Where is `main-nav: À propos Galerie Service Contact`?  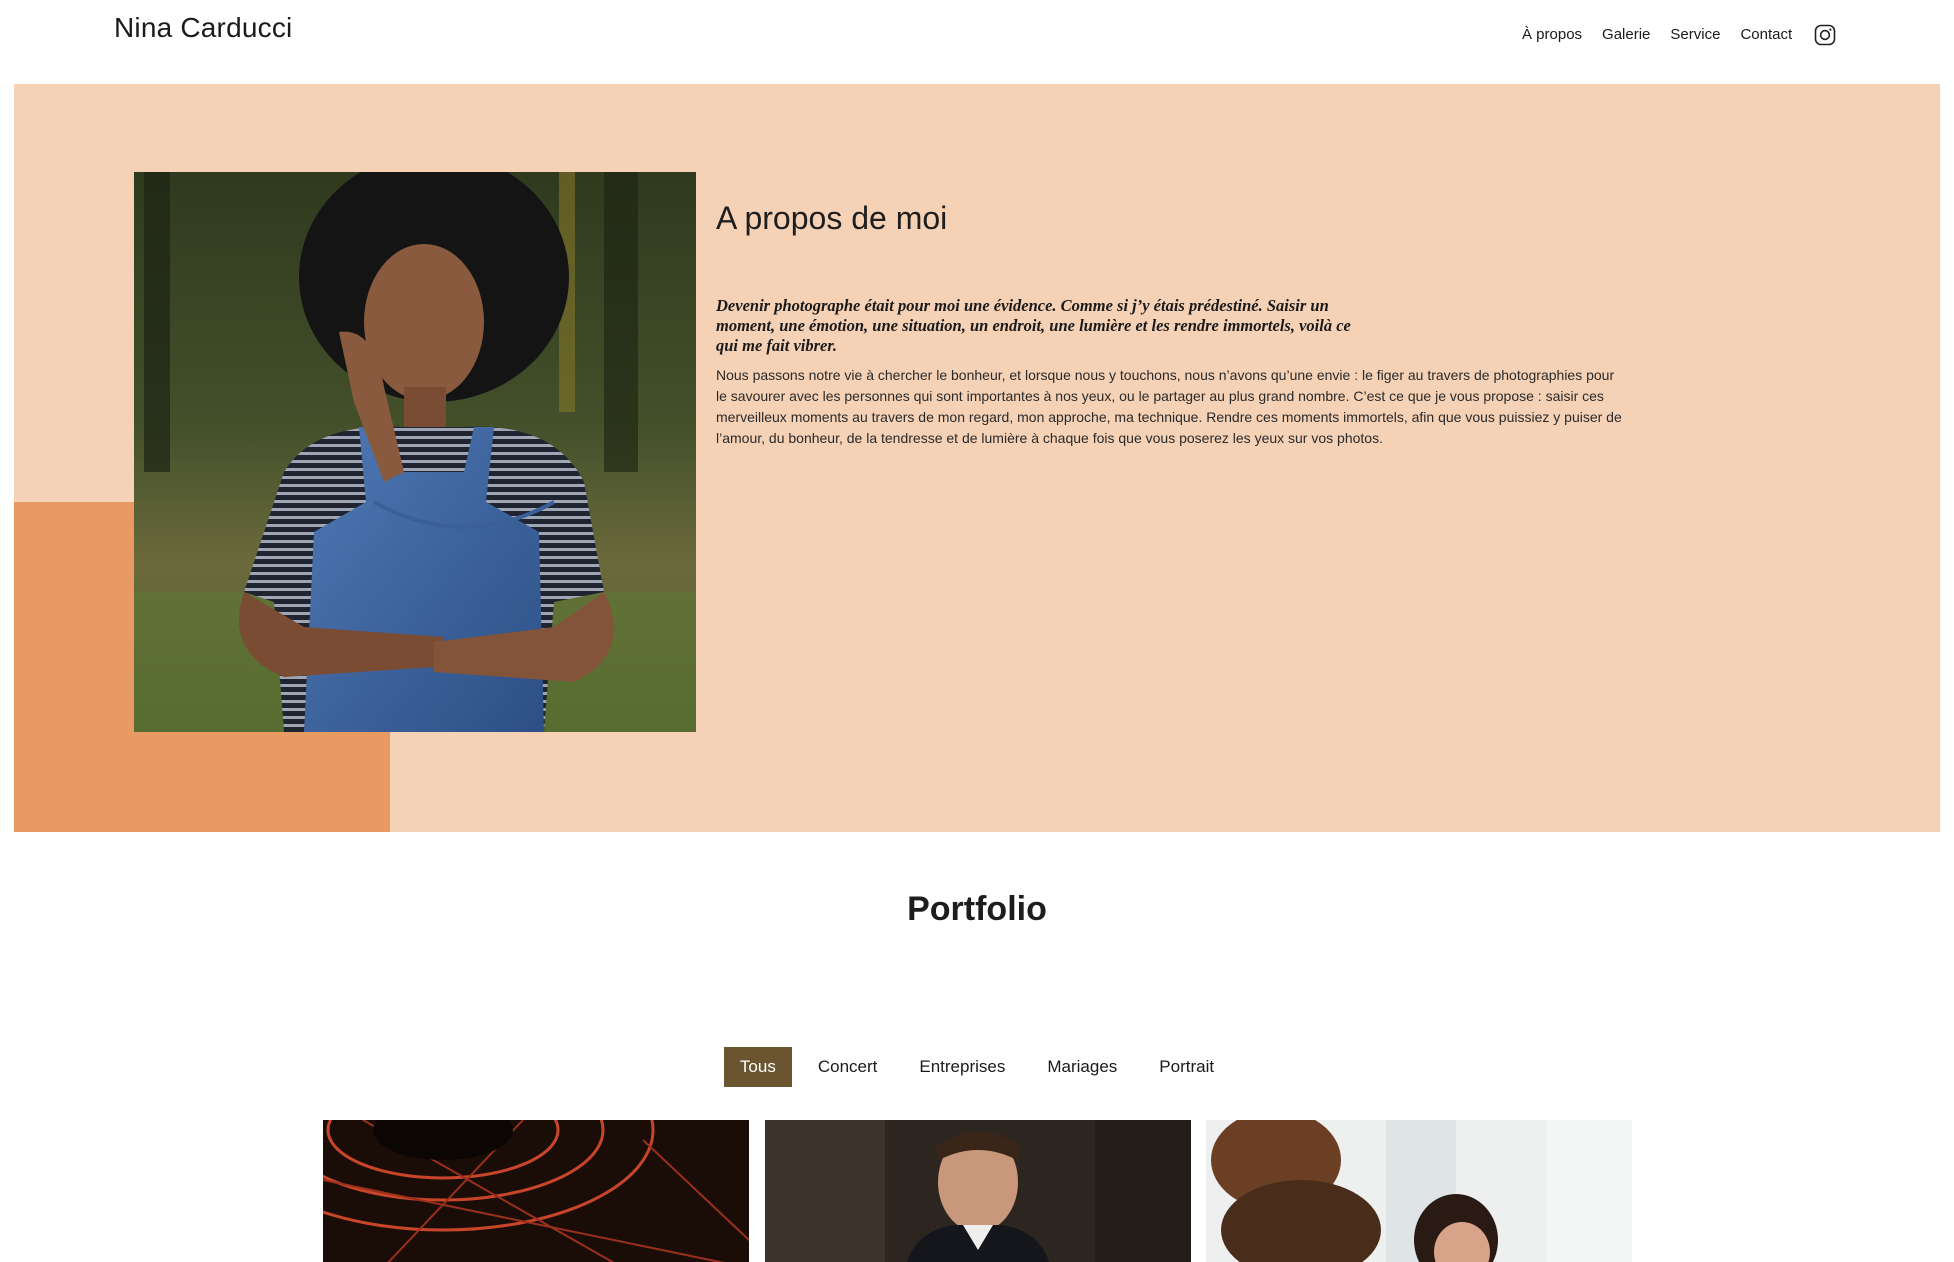 main-nav: À propos Galerie Service Contact is located at coordinates (1679, 34).